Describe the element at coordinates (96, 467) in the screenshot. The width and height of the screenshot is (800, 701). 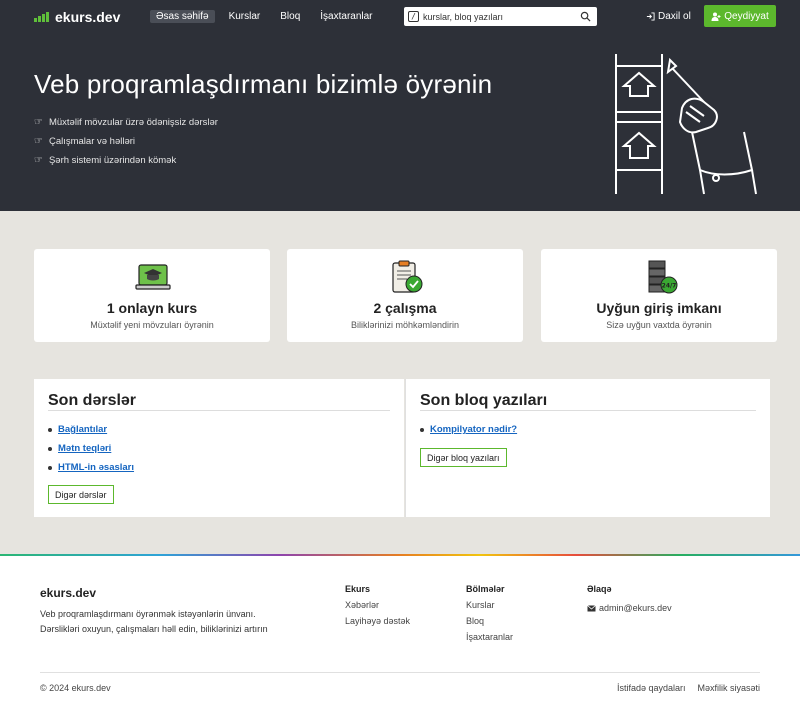
I see `lesson-link: HTML-in əsasları` at that location.